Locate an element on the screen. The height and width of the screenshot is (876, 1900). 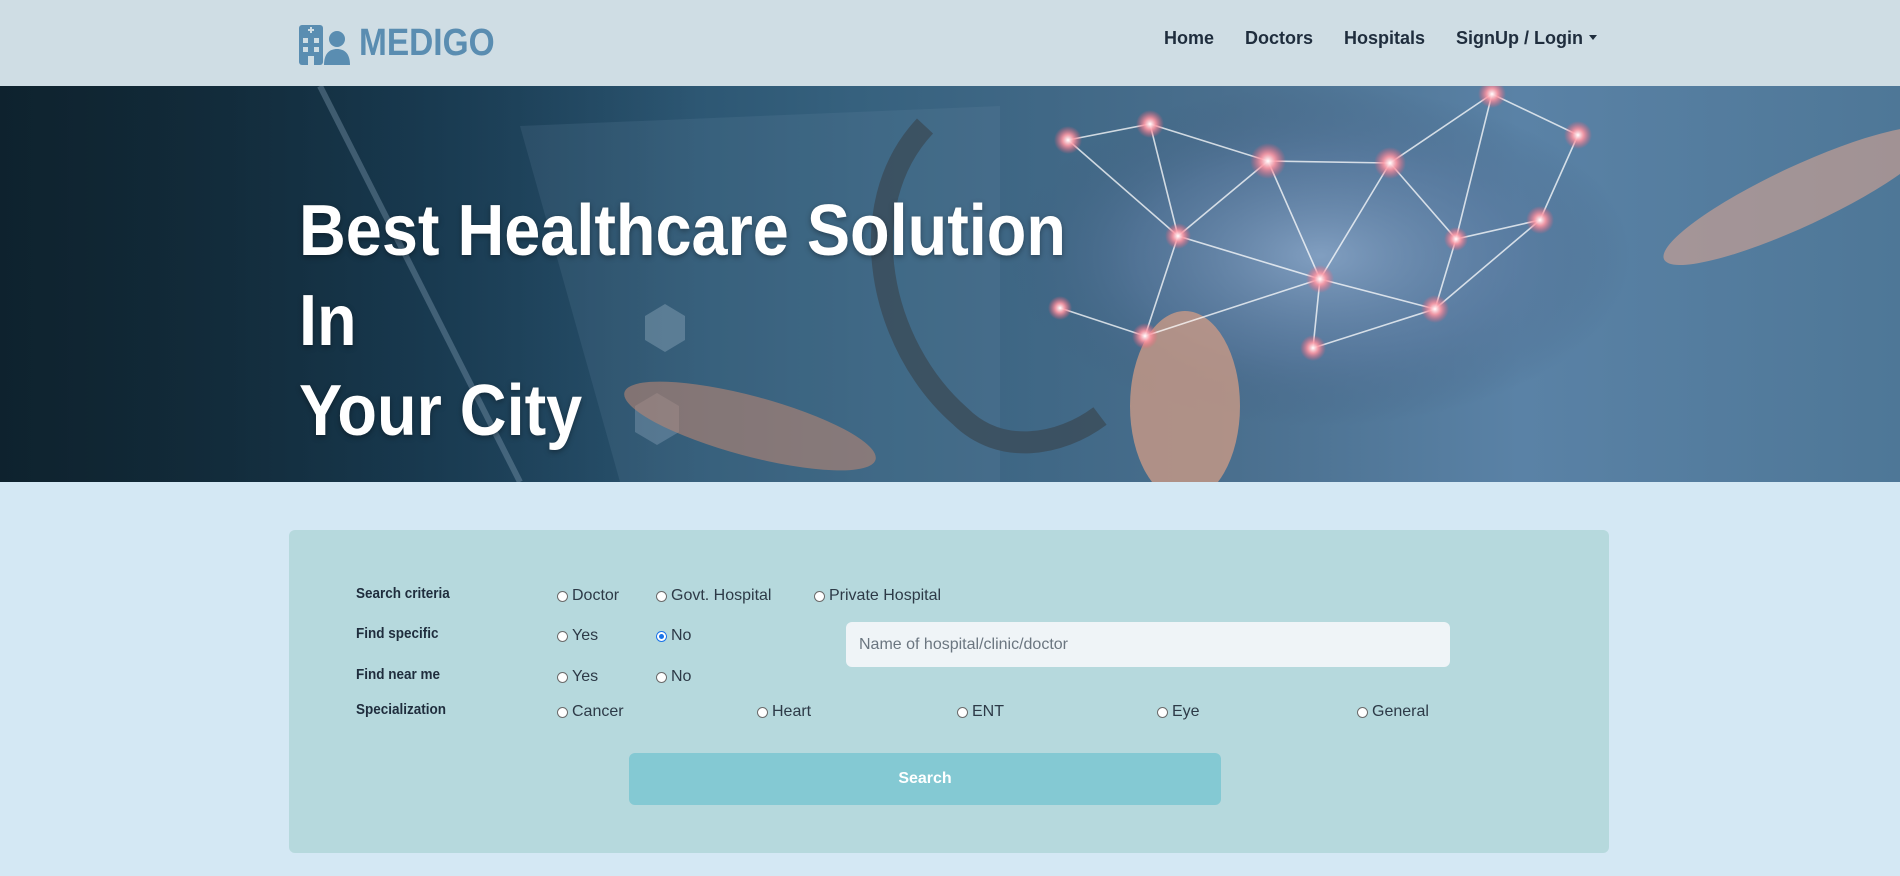
radio-spec-heart: Heart is located at coordinates (784, 712).